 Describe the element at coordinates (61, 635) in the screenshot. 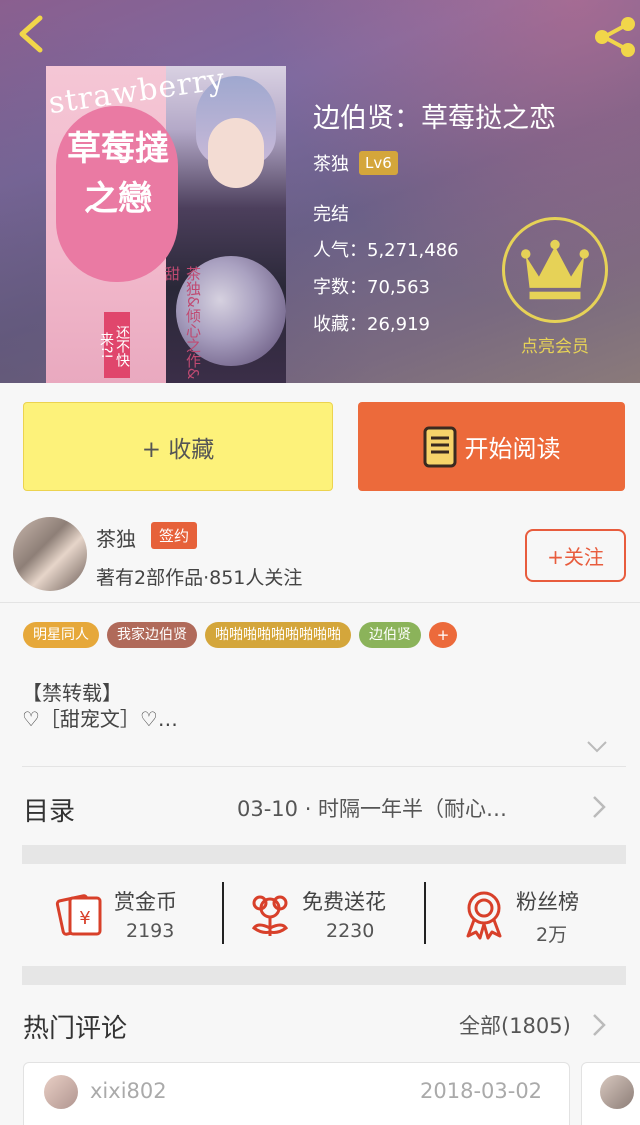

I see `tag-item: 明星同人` at that location.